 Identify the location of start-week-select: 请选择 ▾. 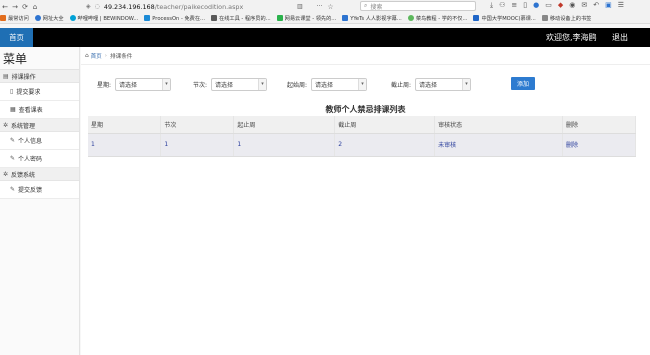
(339, 84).